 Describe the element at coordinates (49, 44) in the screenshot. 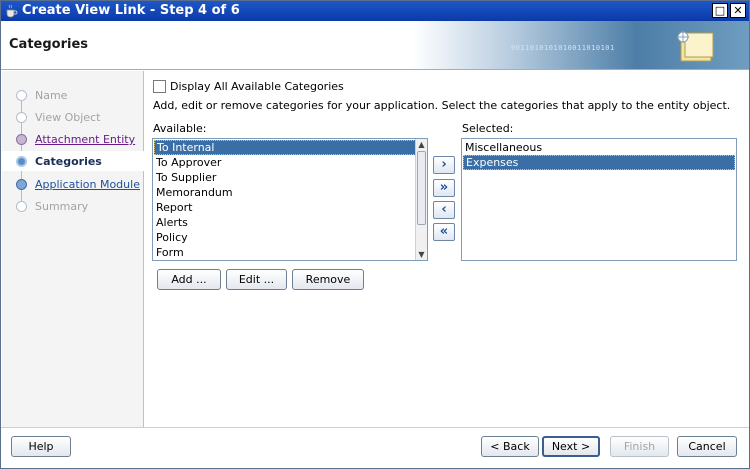

I see `page-title: Categories` at that location.